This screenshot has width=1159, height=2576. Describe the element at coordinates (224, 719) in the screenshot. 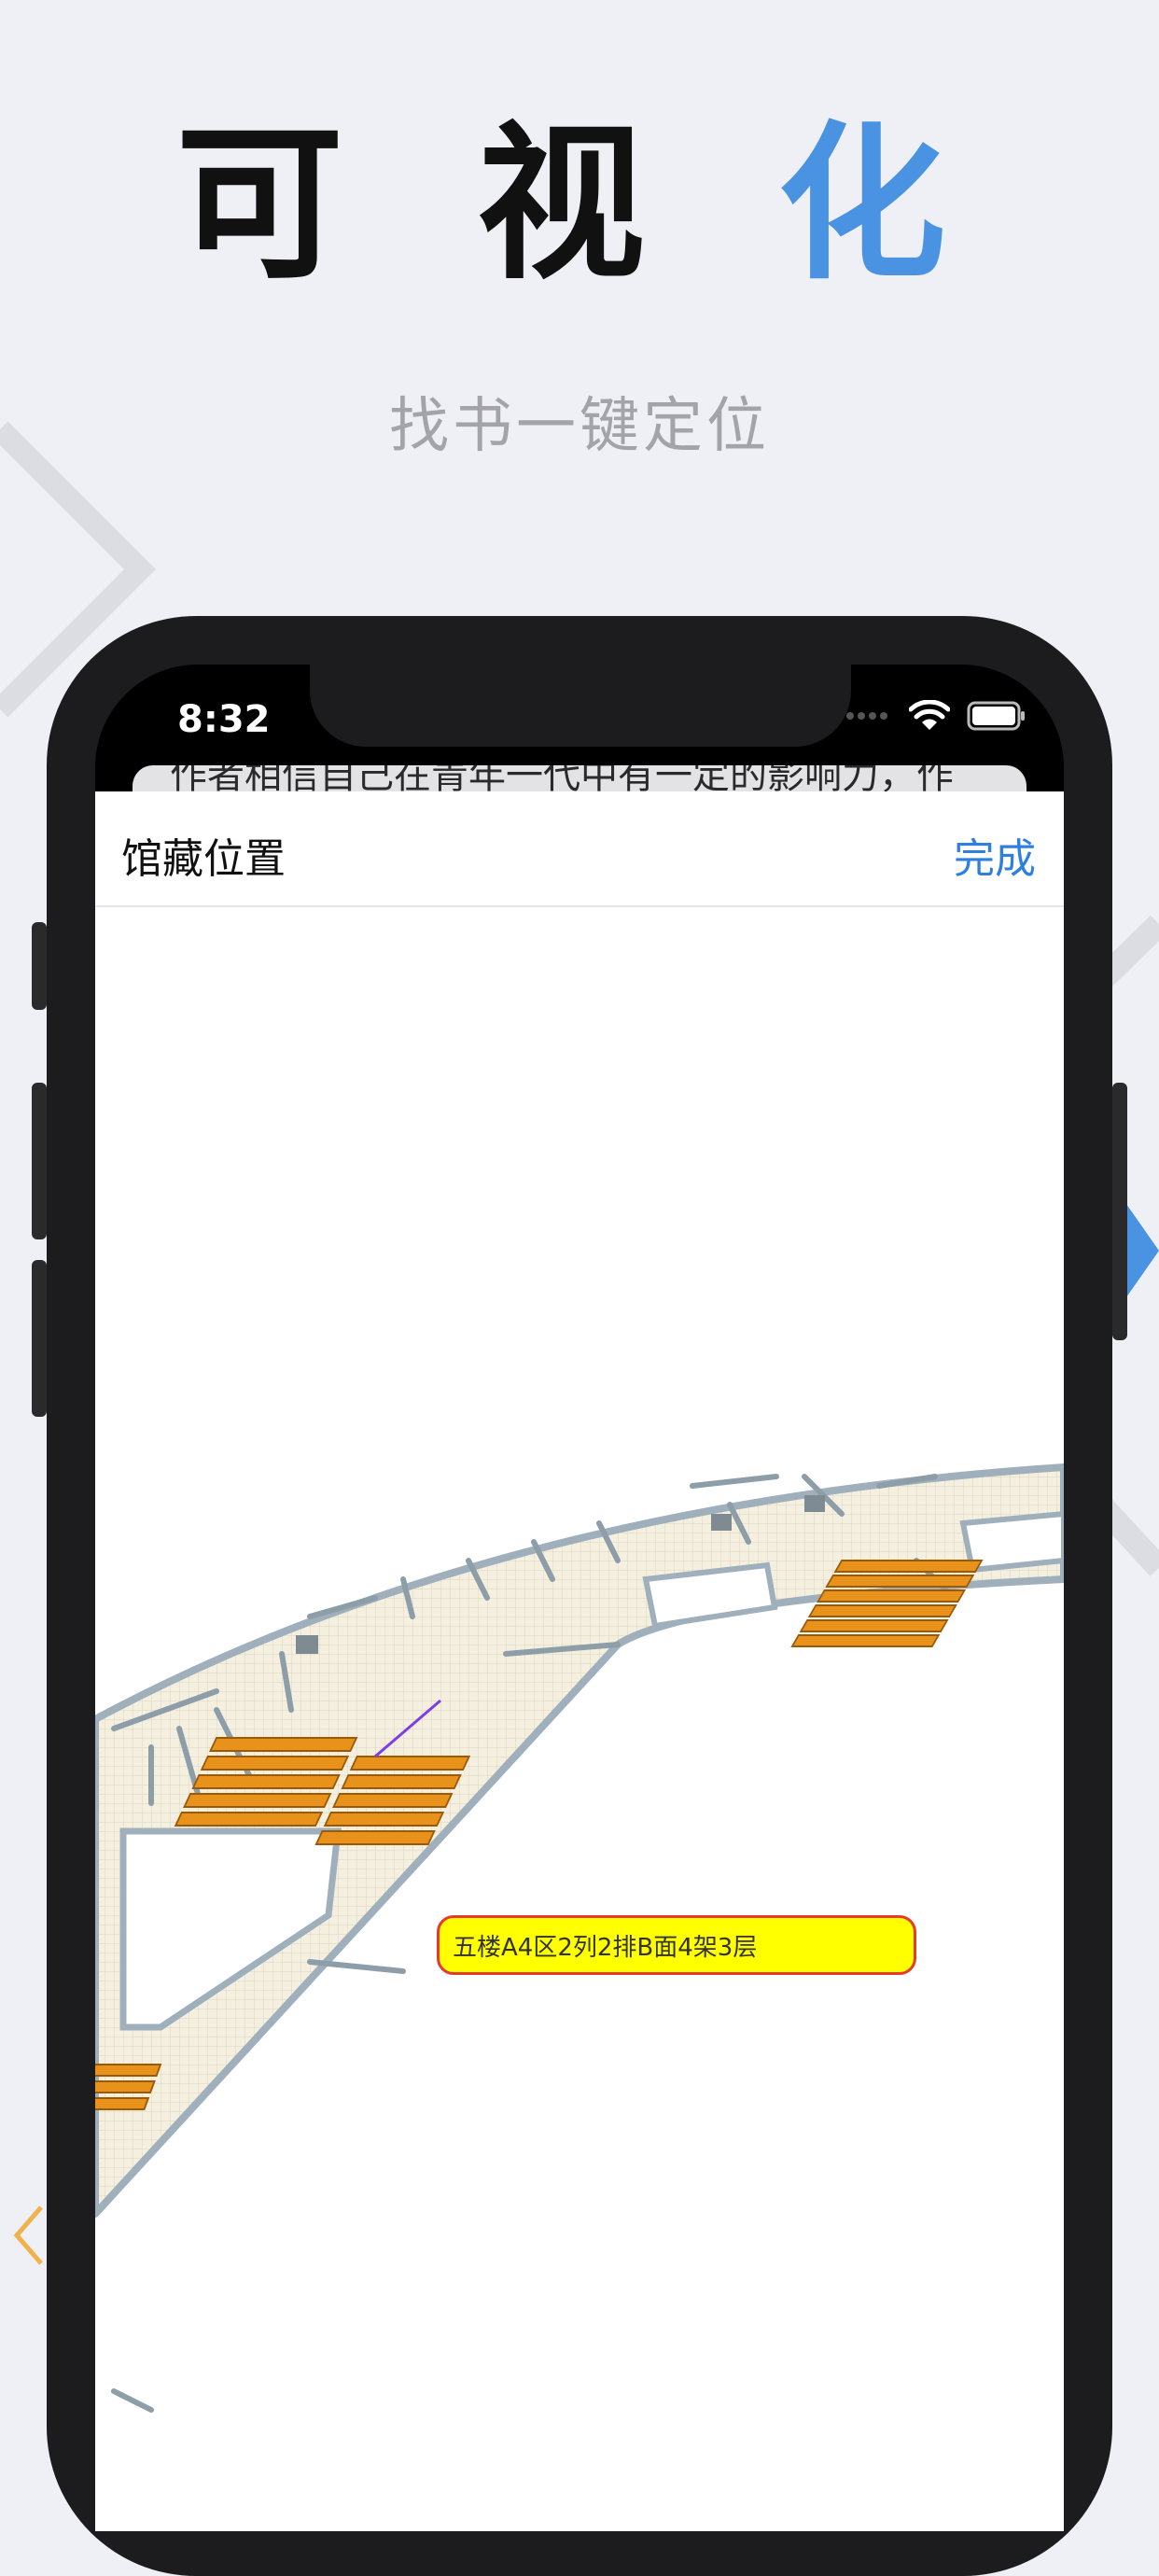

I see `status-time: 8:32` at that location.